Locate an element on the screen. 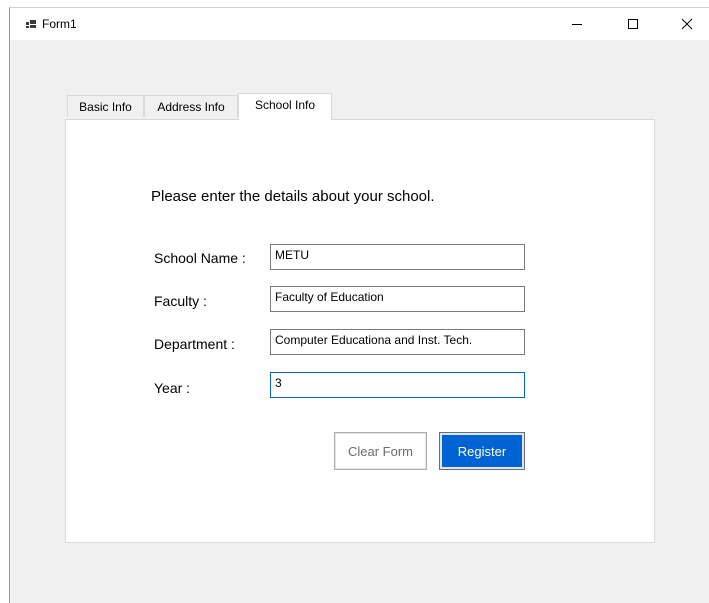 This screenshot has width=709, height=603. tab-label: School Info is located at coordinates (285, 105).